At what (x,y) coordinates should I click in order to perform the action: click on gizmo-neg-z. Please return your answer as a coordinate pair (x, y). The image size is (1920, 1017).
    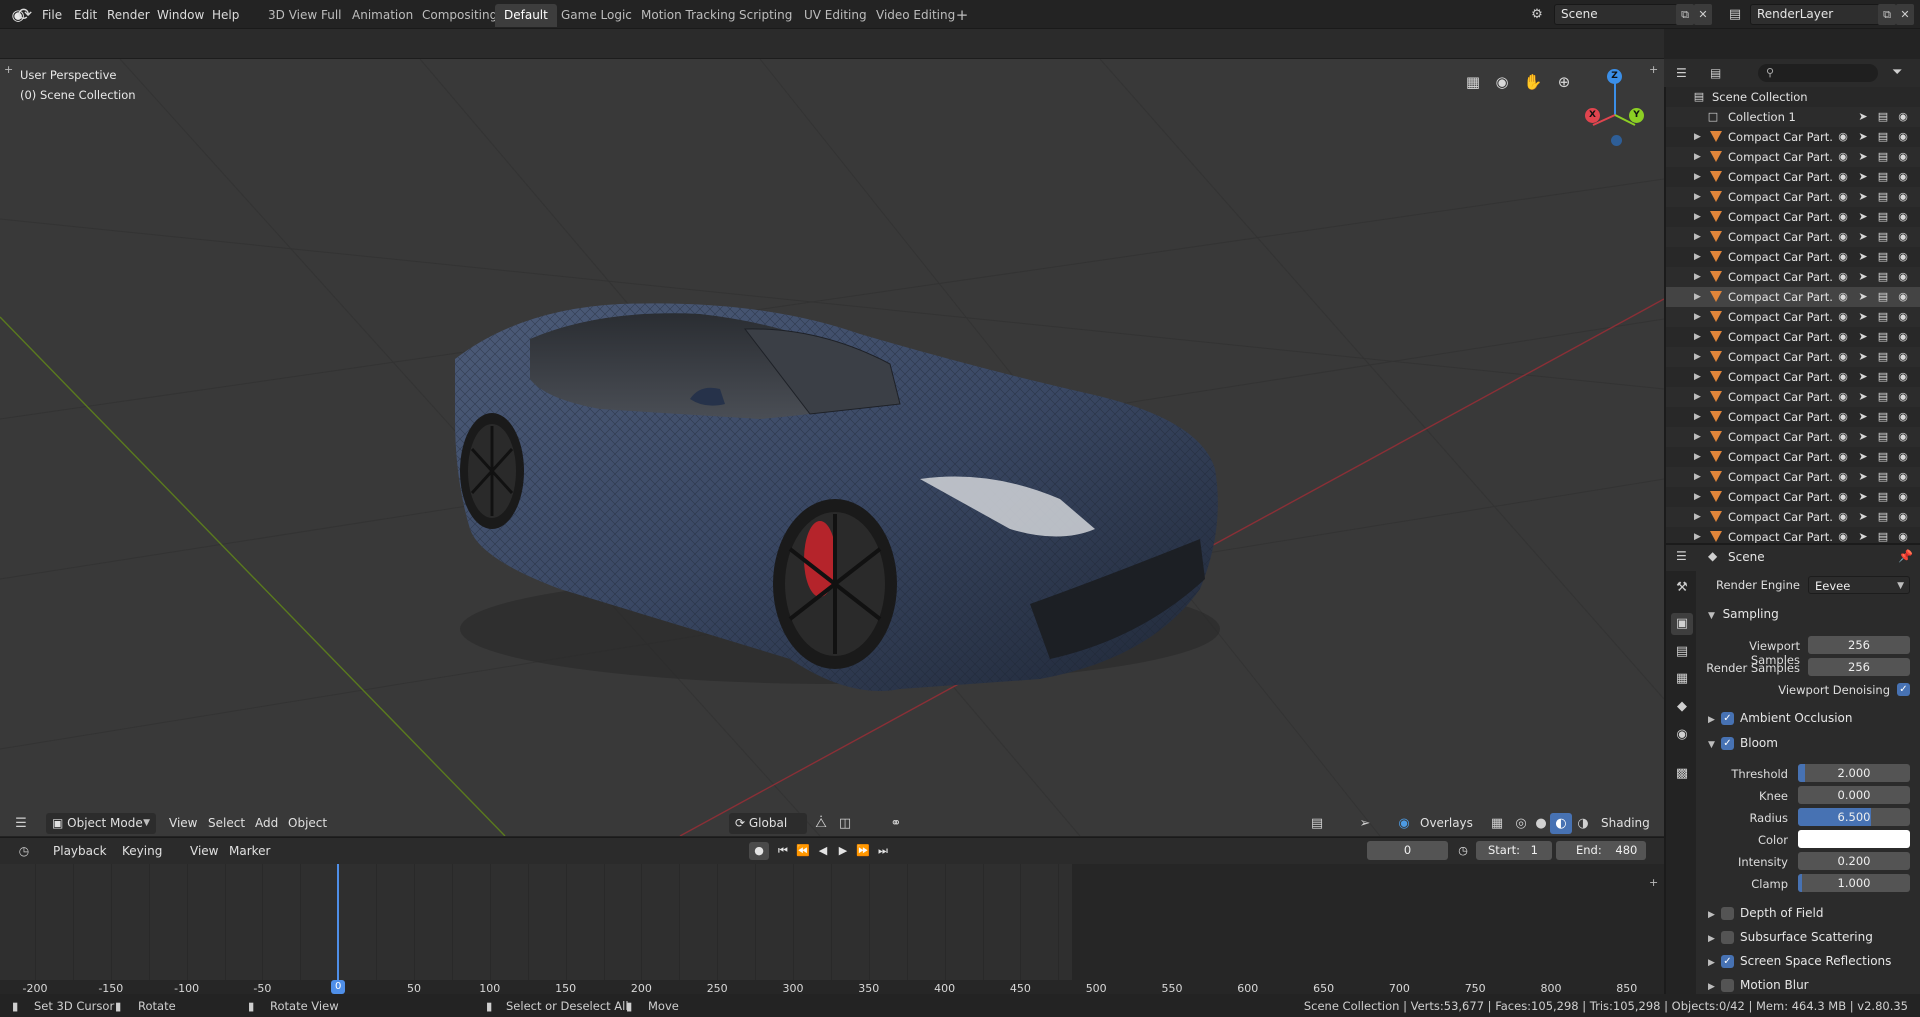
    Looking at the image, I should click on (1616, 140).